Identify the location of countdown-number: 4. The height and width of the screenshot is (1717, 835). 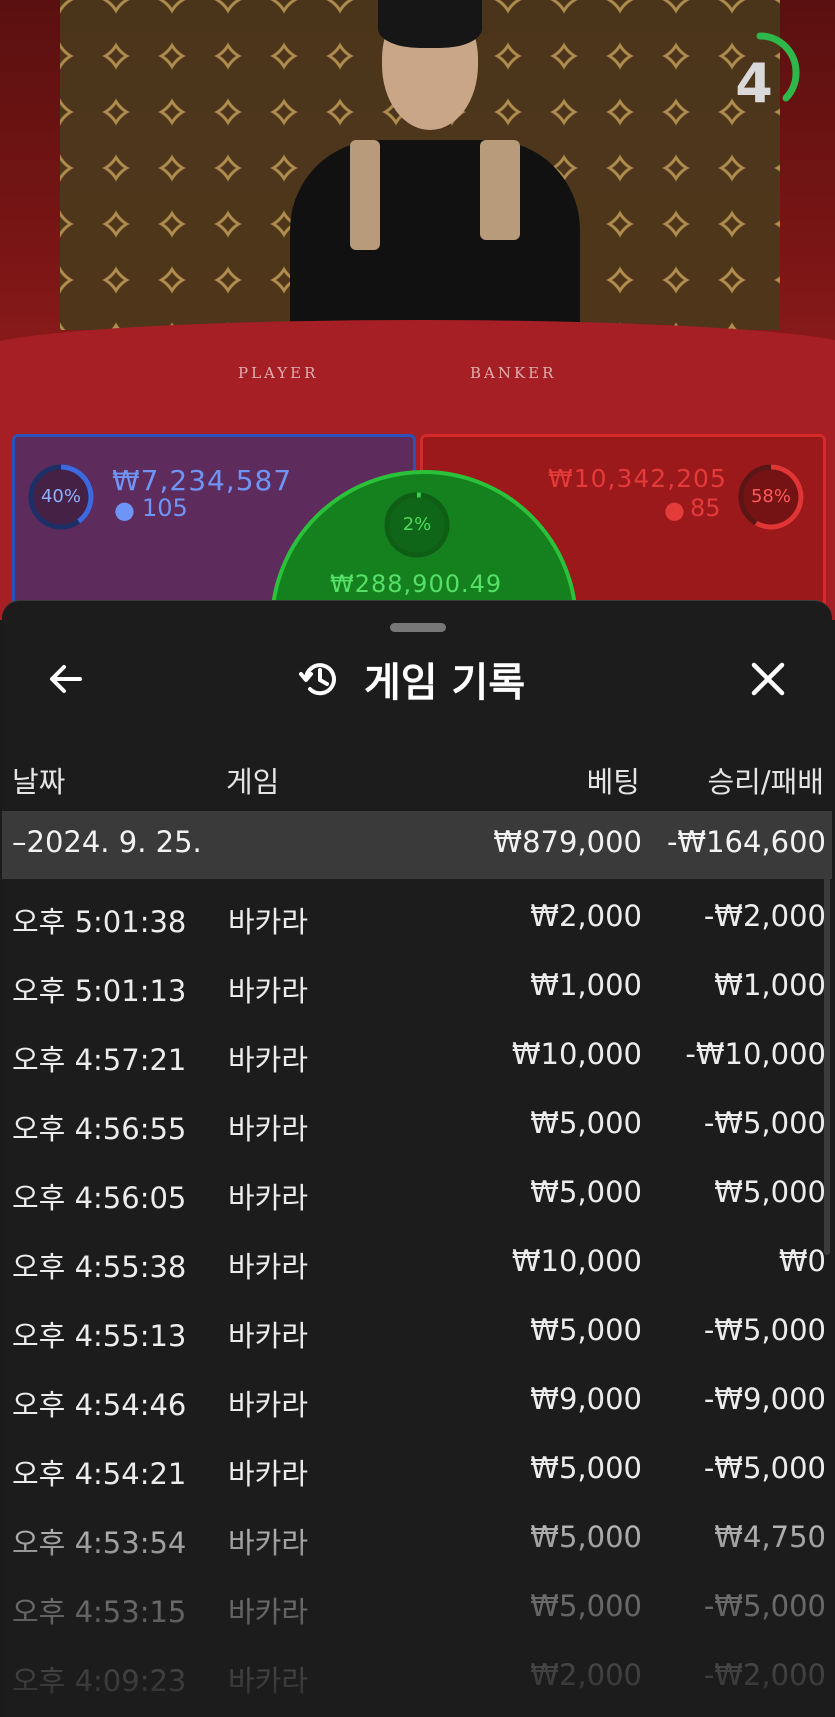
(754, 83).